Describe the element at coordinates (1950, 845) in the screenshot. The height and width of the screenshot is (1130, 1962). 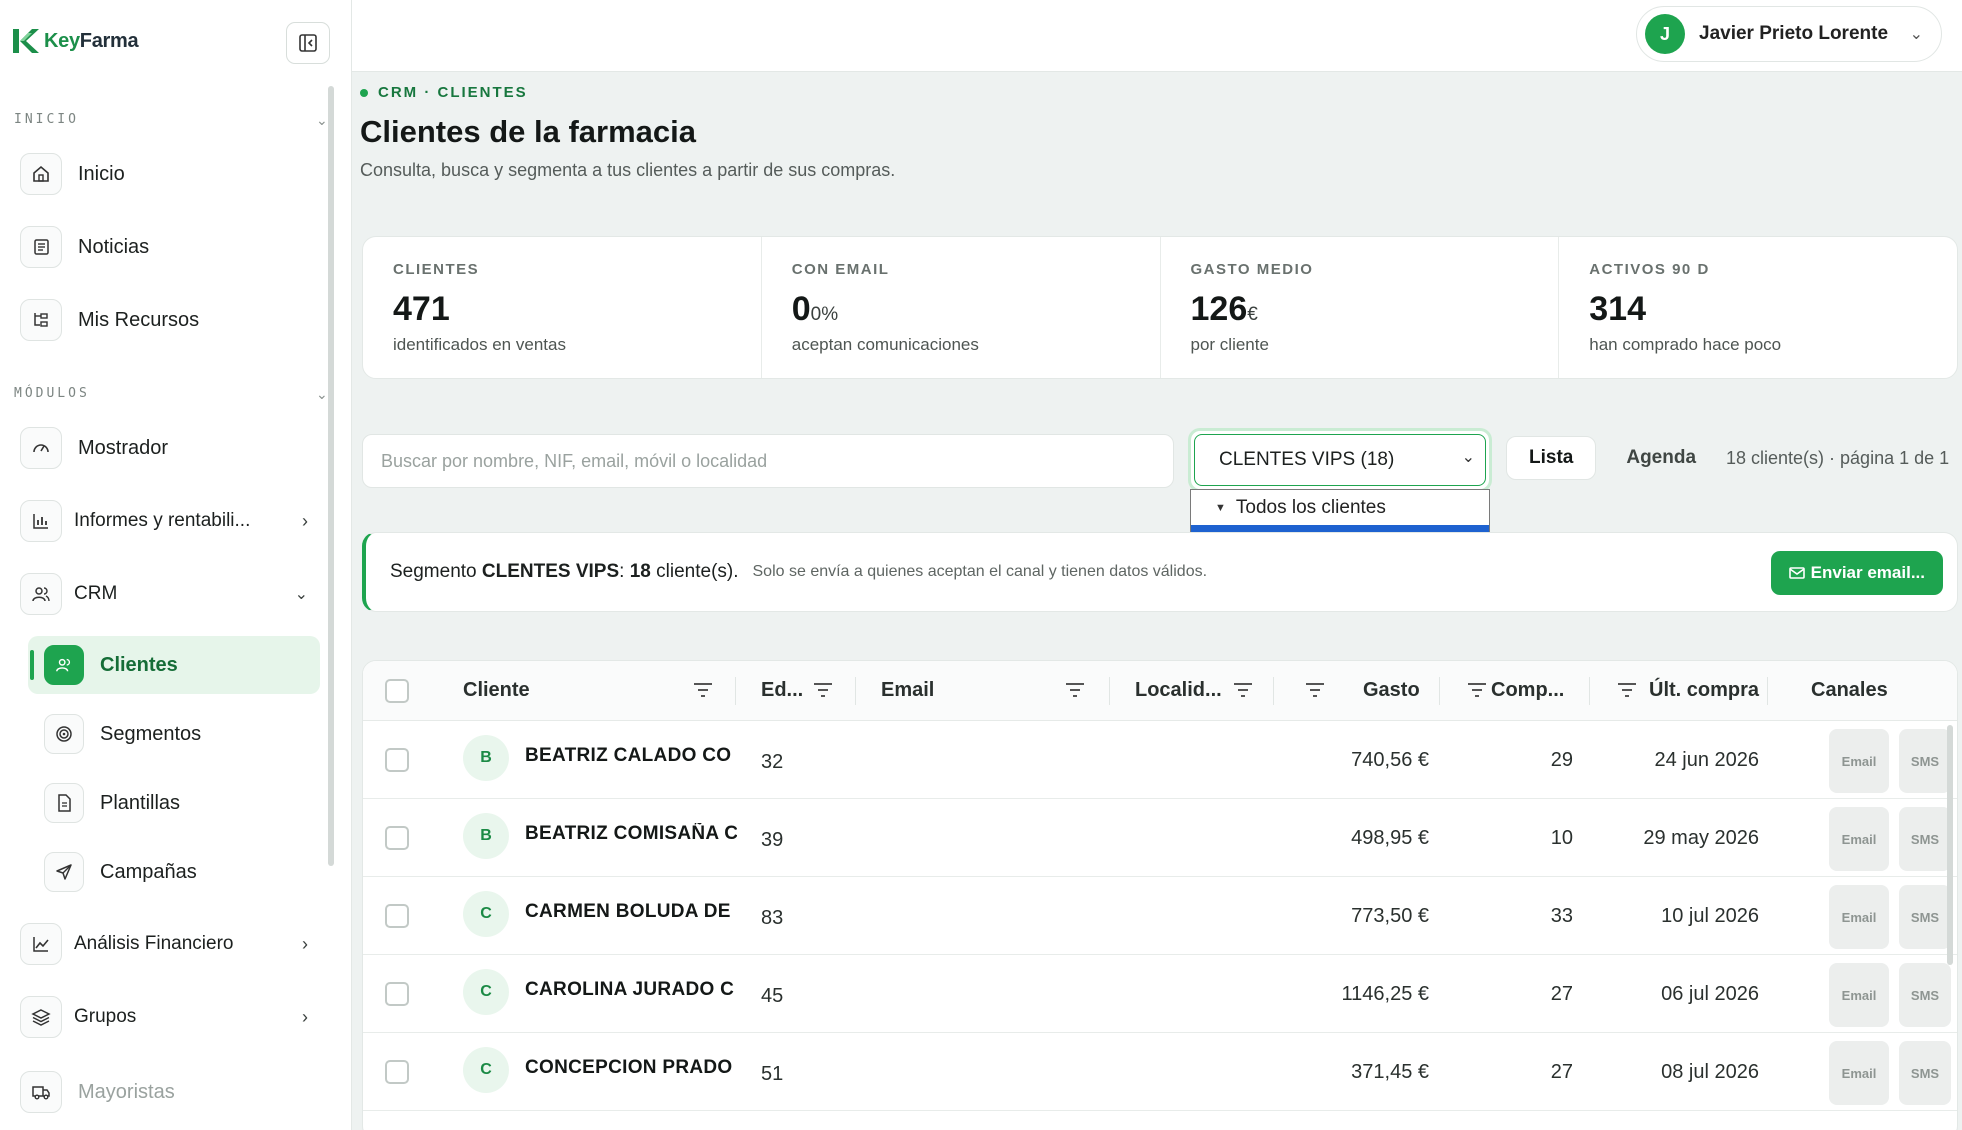
I see `table-scrollbar` at that location.